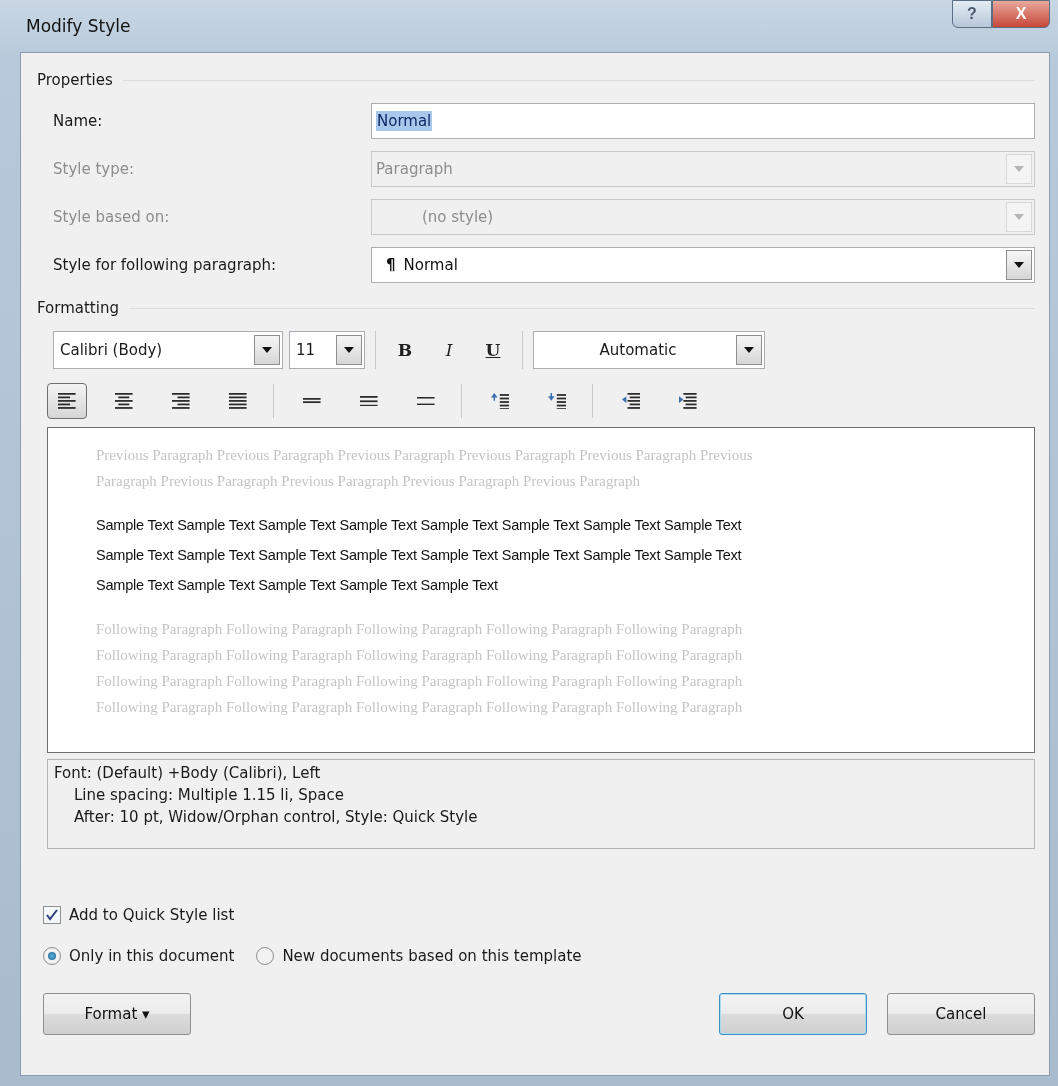 The width and height of the screenshot is (1058, 1086). I want to click on align-right-icon, so click(181, 401).